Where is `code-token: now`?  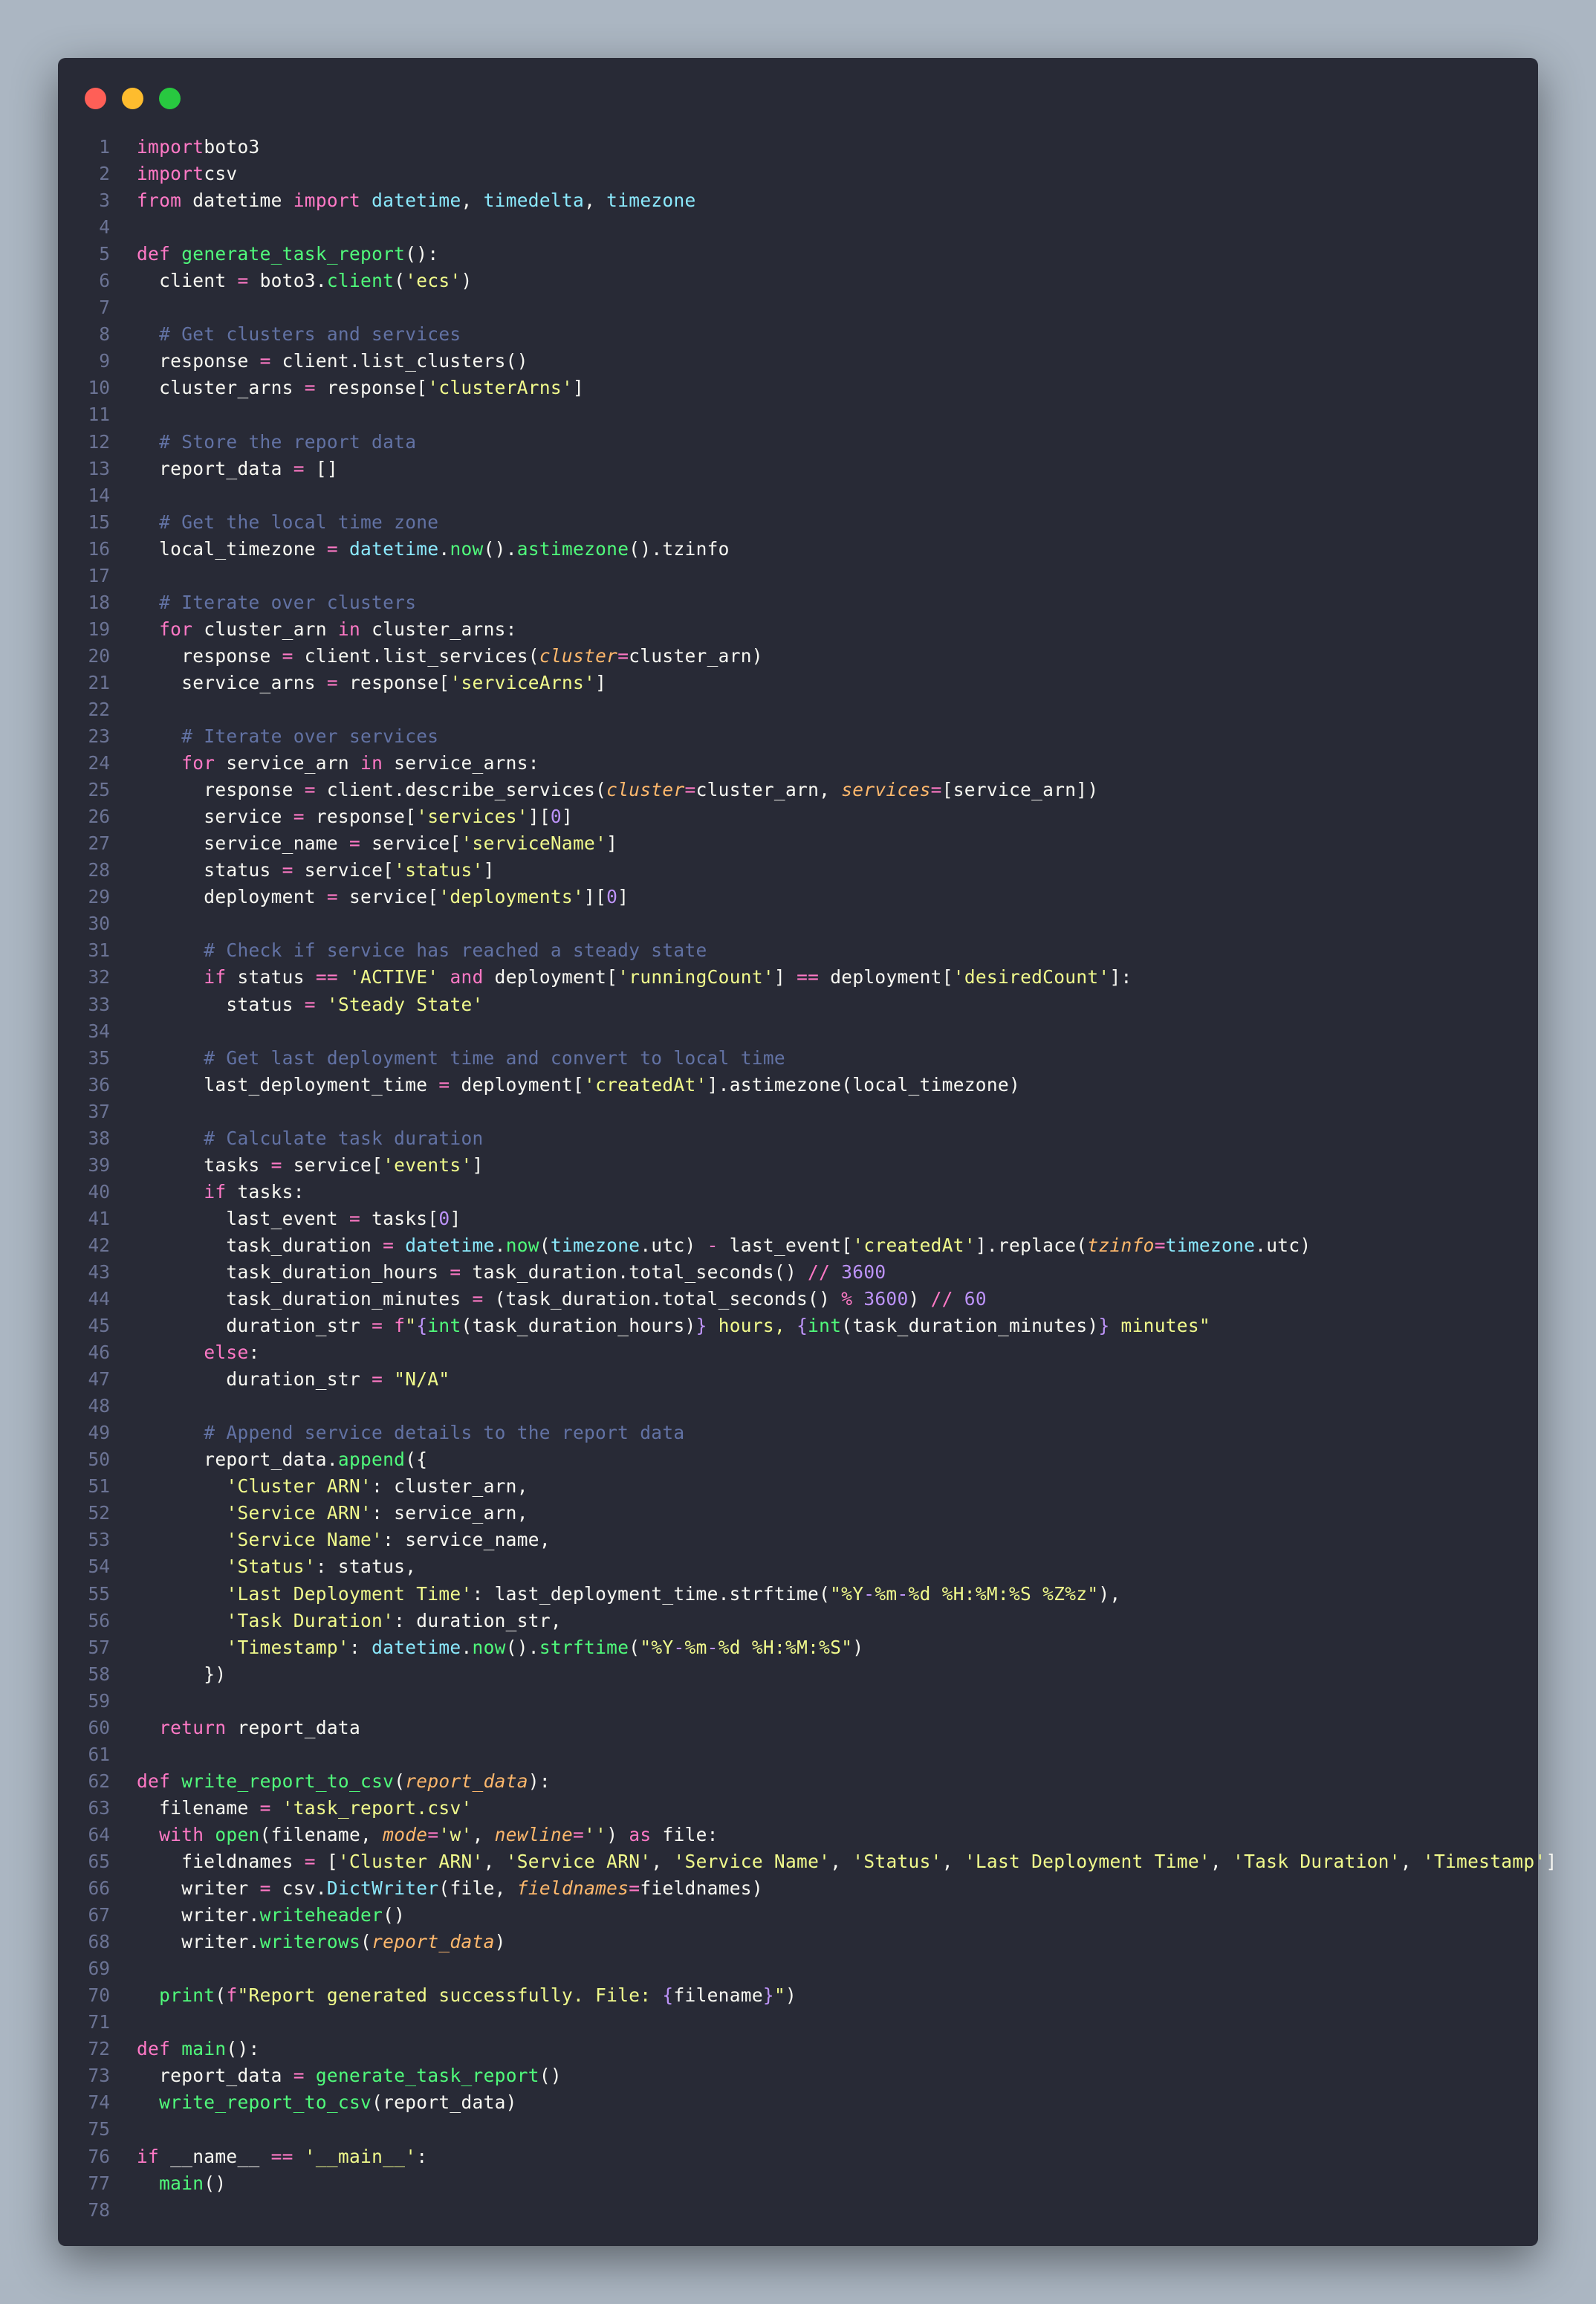 code-token: now is located at coordinates (489, 1647).